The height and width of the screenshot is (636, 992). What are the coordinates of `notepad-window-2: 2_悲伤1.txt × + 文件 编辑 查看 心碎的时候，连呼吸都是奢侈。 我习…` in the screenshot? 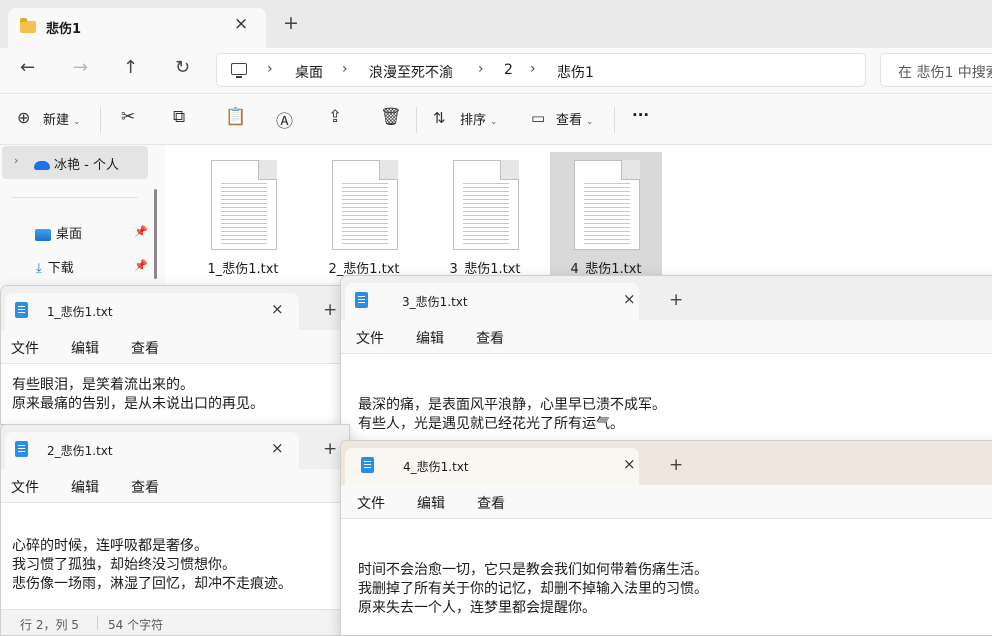 It's located at (175, 530).